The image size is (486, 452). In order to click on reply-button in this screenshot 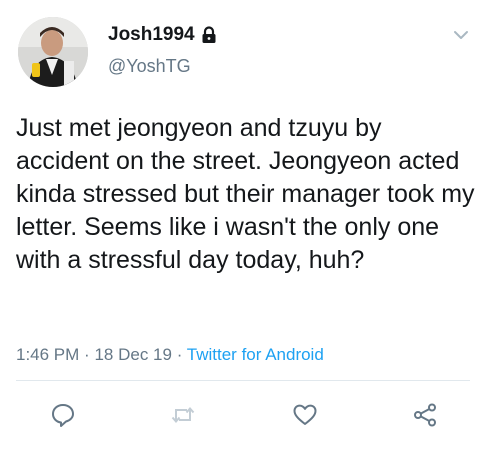, I will do `click(63, 415)`.